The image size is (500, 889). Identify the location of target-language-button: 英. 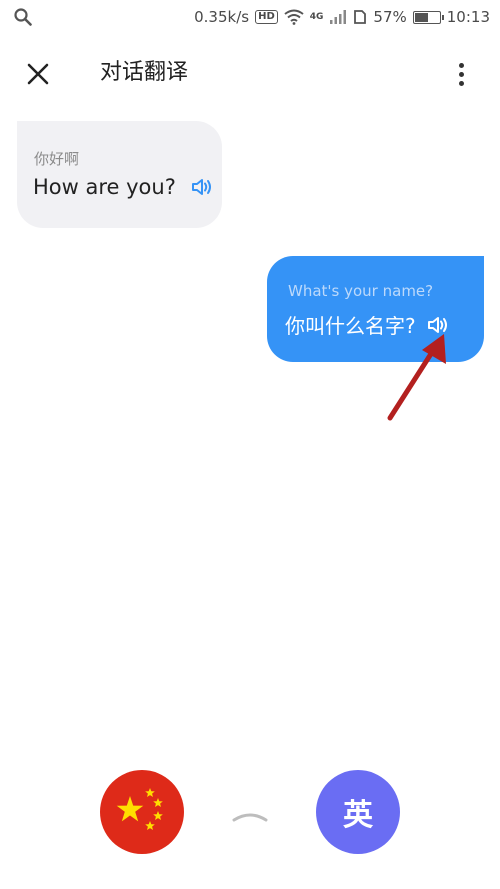
(358, 812).